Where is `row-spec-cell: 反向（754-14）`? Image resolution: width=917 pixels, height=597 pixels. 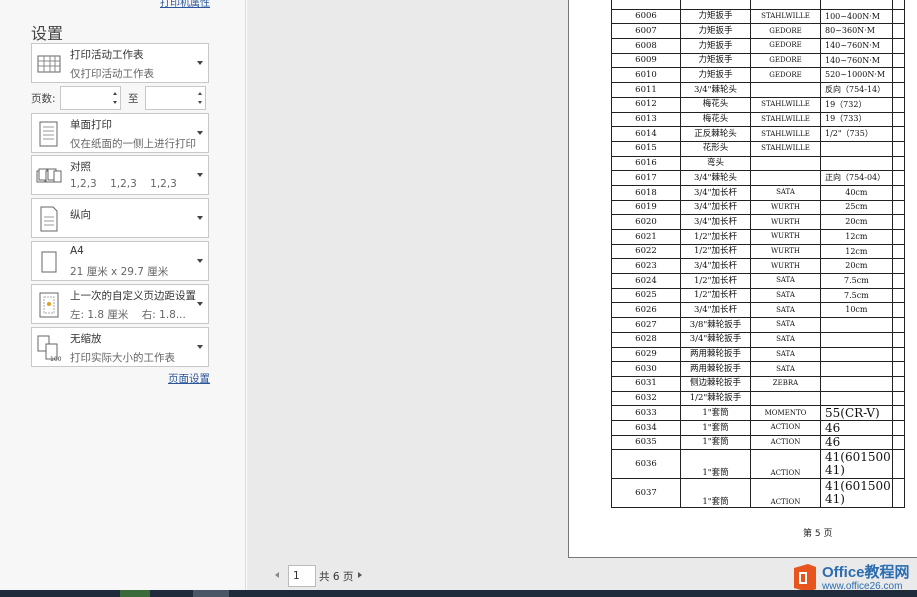 row-spec-cell: 反向（754-14） is located at coordinates (856, 90).